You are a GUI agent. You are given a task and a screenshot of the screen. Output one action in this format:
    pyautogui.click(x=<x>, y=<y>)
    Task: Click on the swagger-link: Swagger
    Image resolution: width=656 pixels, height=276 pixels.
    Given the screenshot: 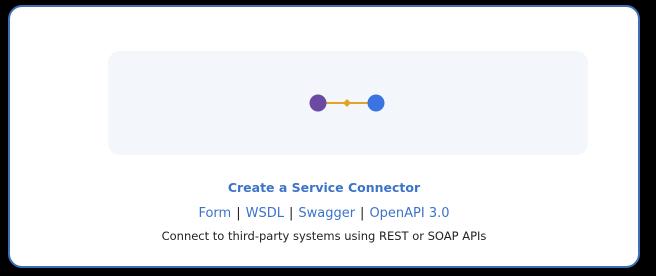 What is the action you would take?
    pyautogui.click(x=326, y=213)
    